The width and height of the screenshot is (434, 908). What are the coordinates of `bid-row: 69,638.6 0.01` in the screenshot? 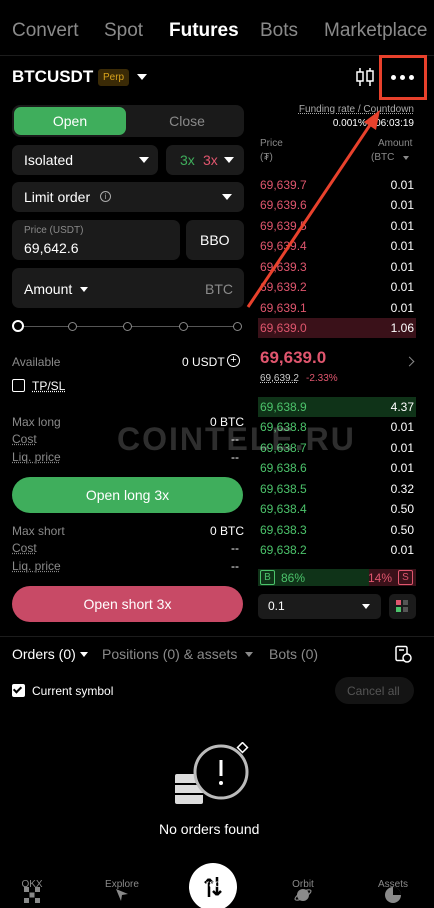 It's located at (337, 468).